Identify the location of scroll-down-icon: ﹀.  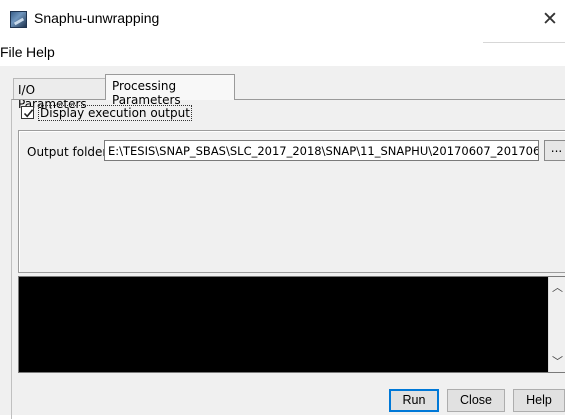
(557, 361).